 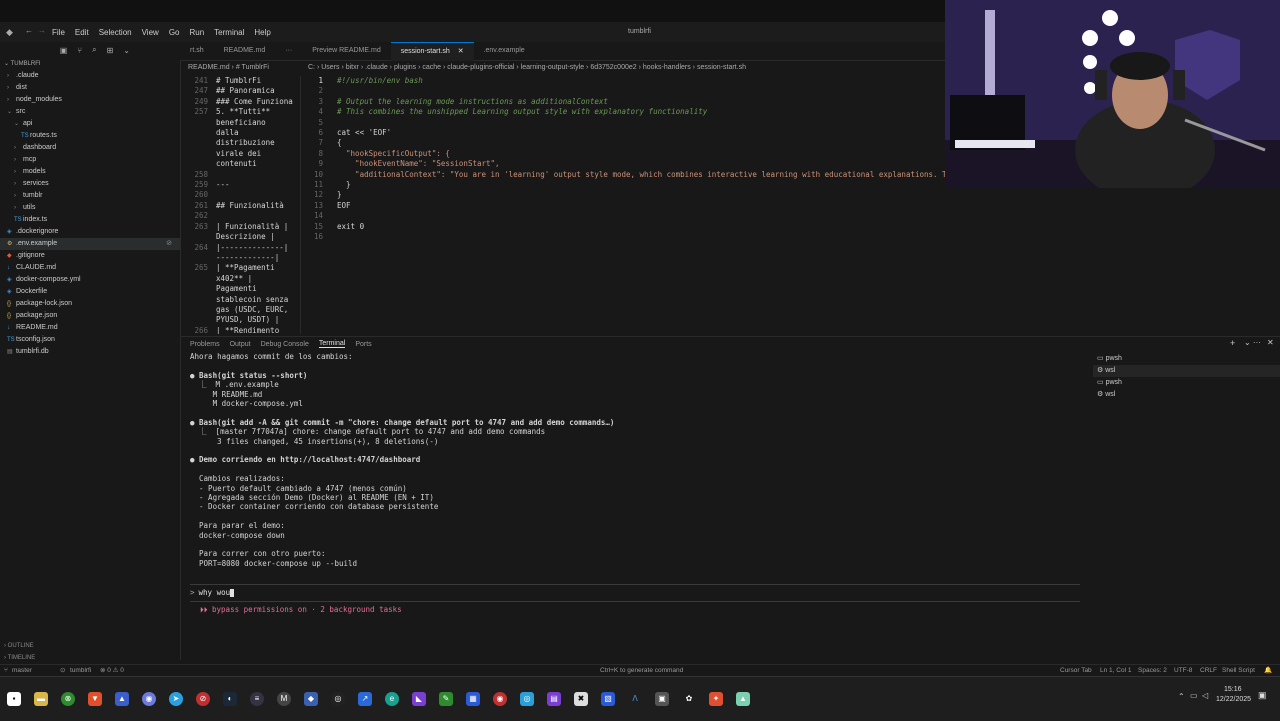 I want to click on cursor-app-icon: ▣, so click(x=662, y=699).